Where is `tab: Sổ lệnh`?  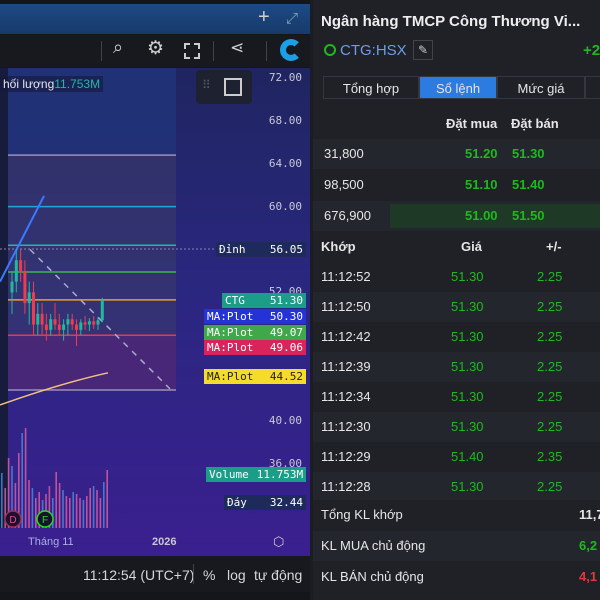 tab: Sổ lệnh is located at coordinates (458, 87).